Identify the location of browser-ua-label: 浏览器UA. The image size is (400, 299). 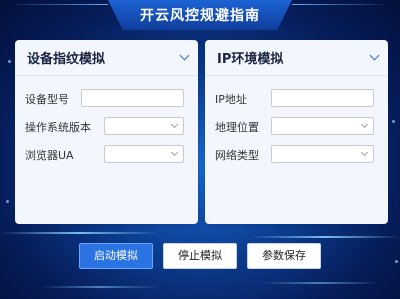
(49, 155).